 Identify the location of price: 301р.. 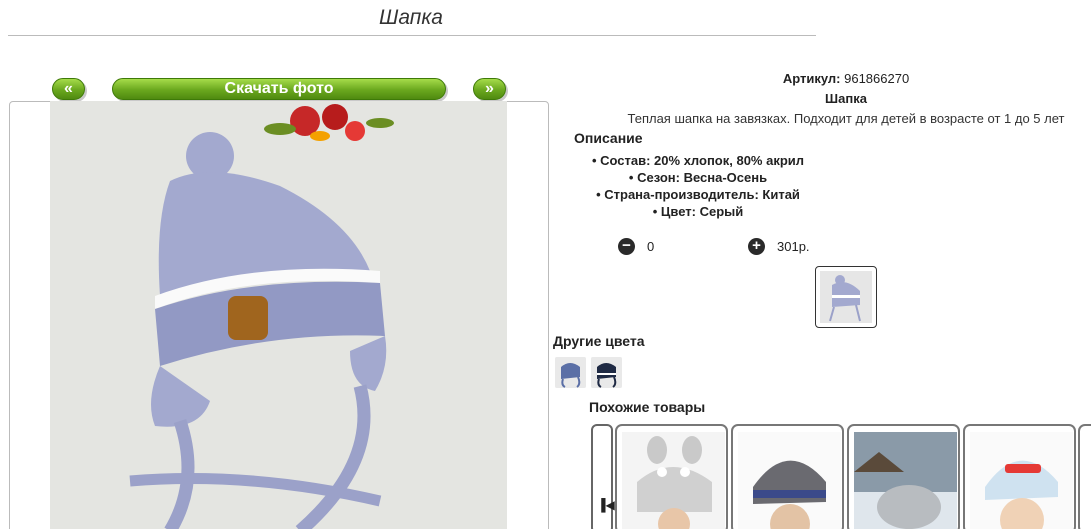
(793, 246).